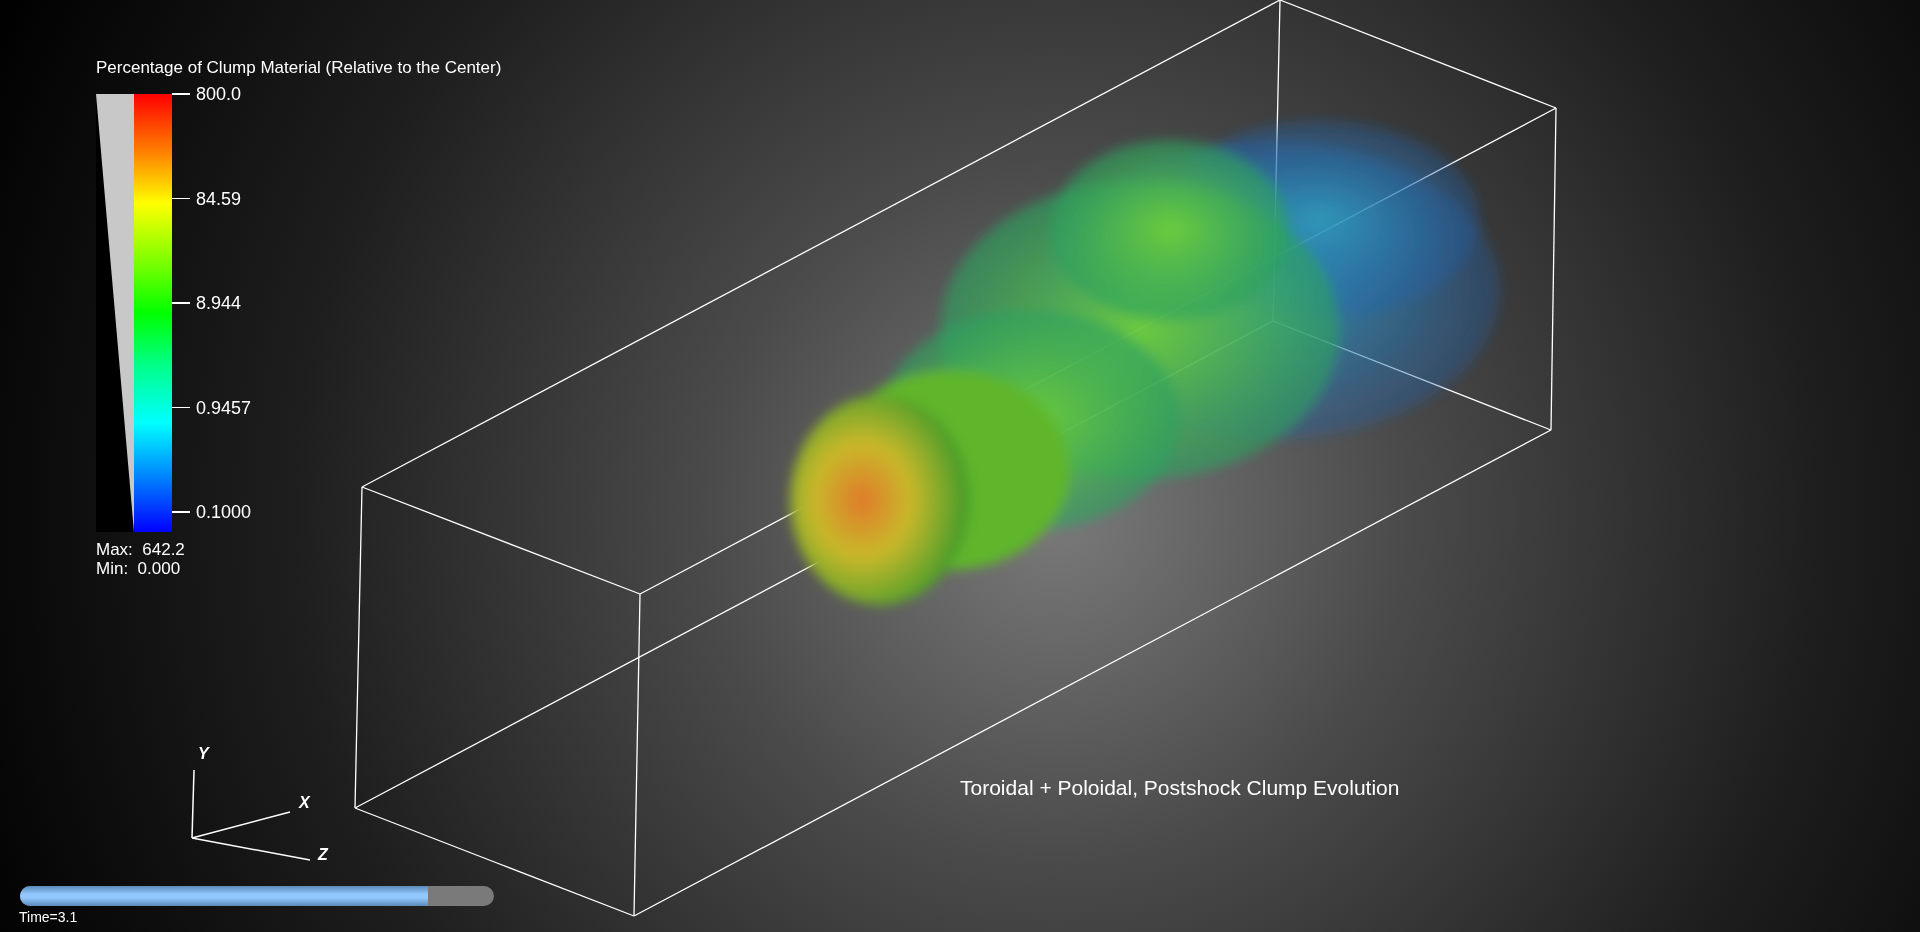 This screenshot has height=932, width=1920. I want to click on tick-label: 800.0, so click(219, 94).